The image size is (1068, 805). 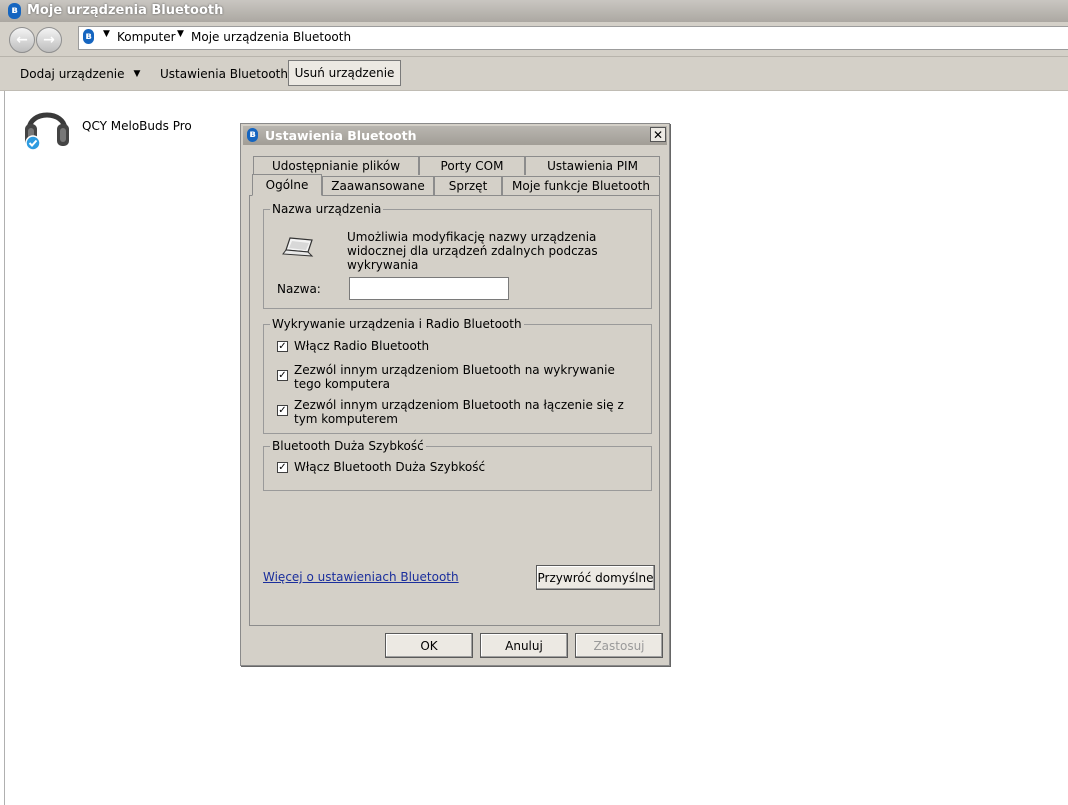 What do you see at coordinates (524, 645) in the screenshot?
I see `cancel-button: Anuluj` at bounding box center [524, 645].